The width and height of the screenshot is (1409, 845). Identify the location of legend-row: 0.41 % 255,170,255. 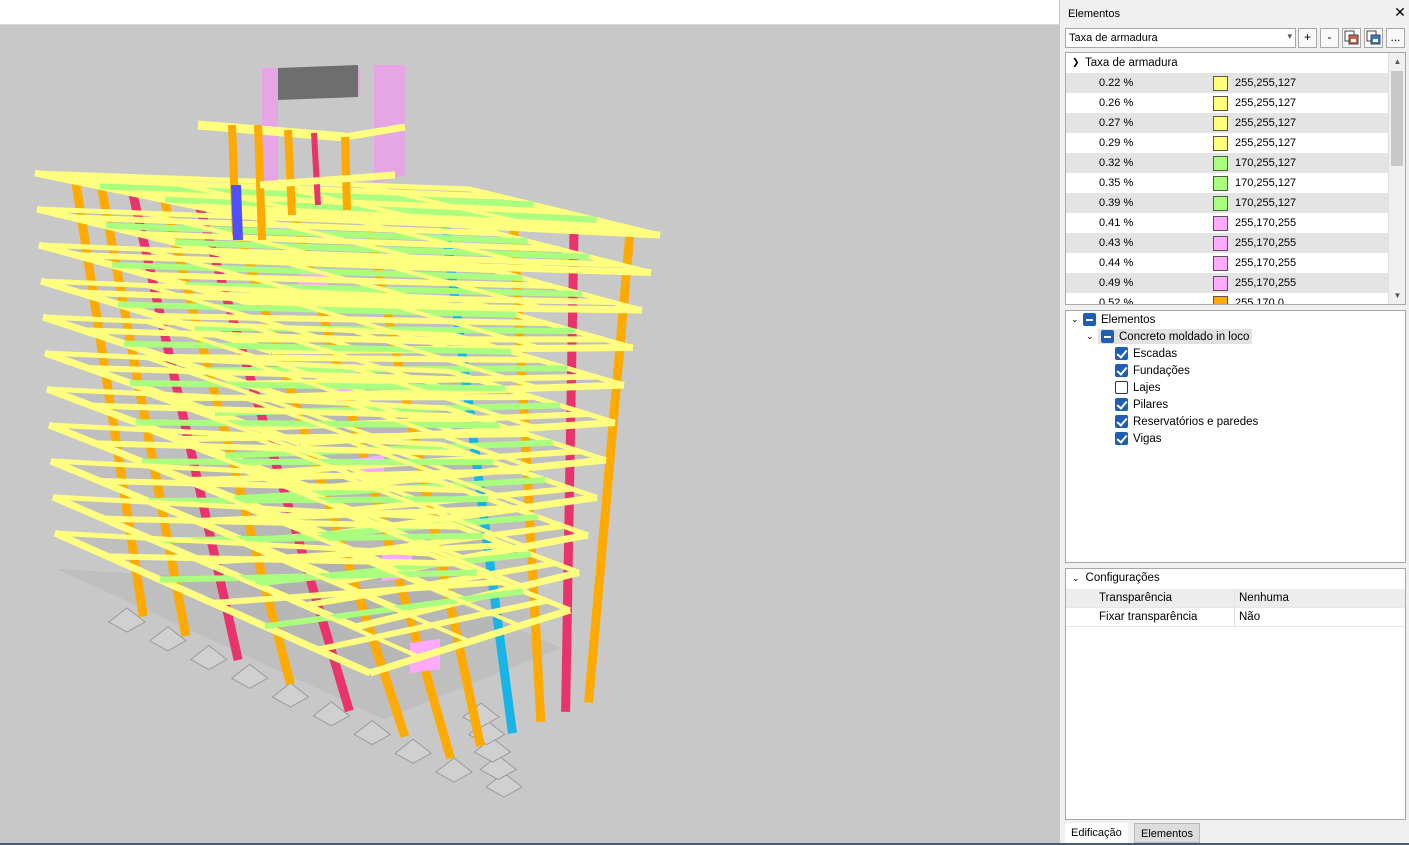
(1227, 223).